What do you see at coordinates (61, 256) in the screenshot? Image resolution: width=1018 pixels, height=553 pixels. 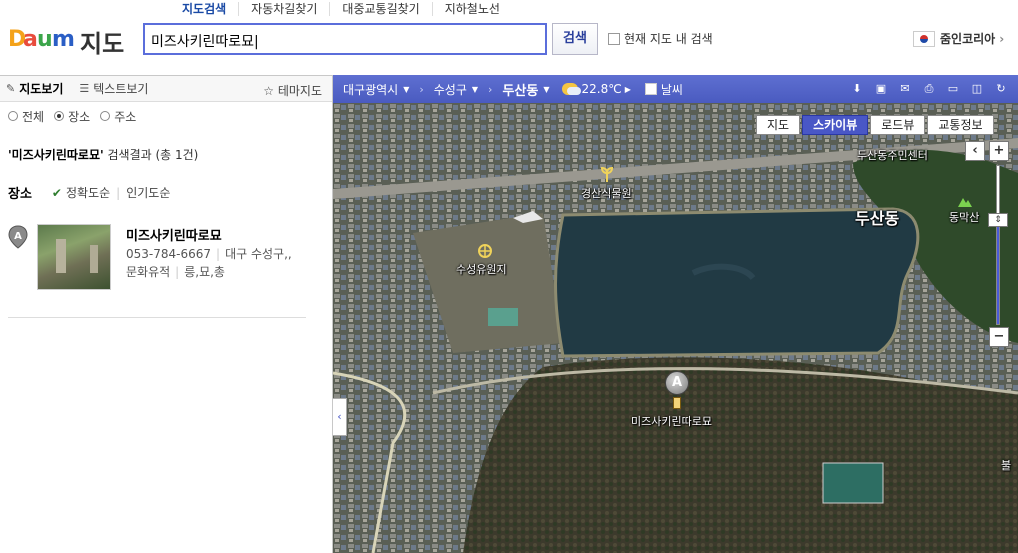 I see `thumbnail-image` at bounding box center [61, 256].